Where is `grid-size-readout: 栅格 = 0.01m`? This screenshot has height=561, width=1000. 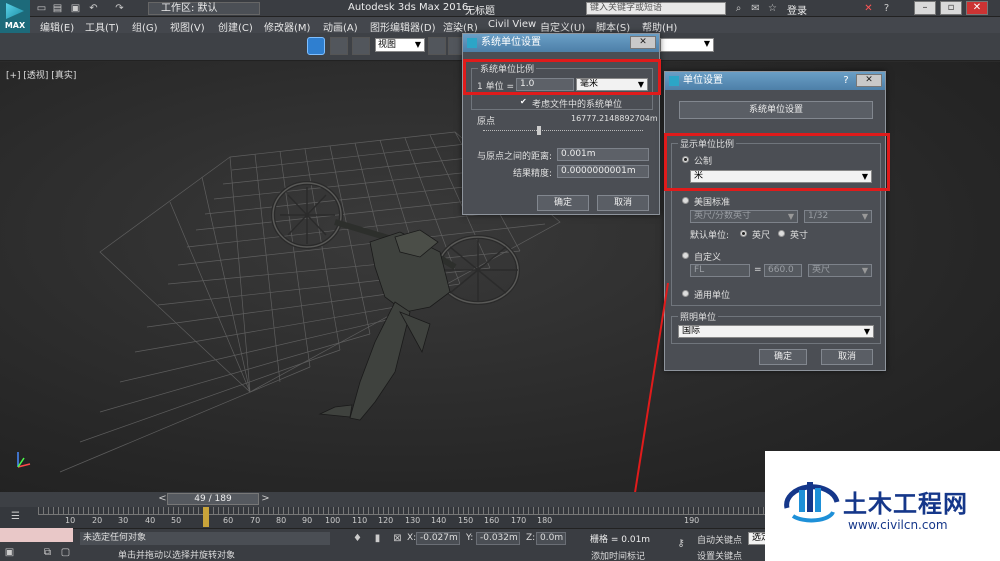 grid-size-readout: 栅格 = 0.01m is located at coordinates (620, 540).